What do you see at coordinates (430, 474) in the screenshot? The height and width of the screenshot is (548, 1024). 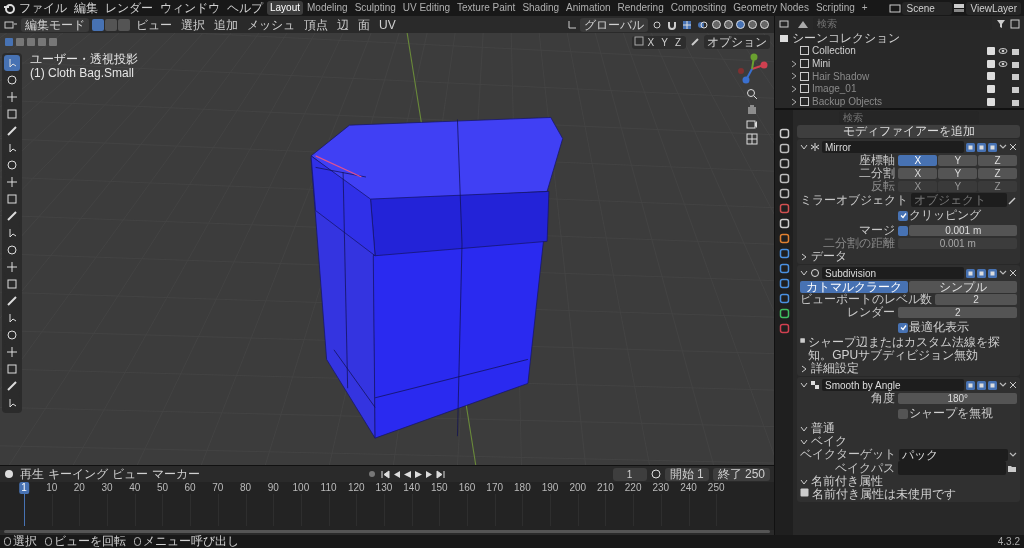 I see `next-key-icon` at bounding box center [430, 474].